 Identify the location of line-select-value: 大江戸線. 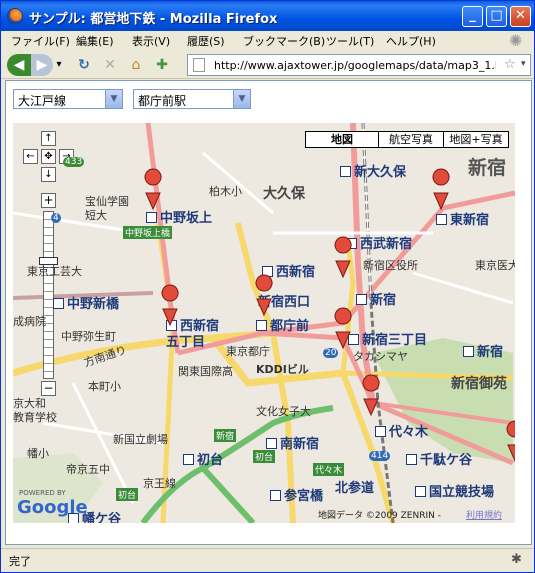
(42, 101).